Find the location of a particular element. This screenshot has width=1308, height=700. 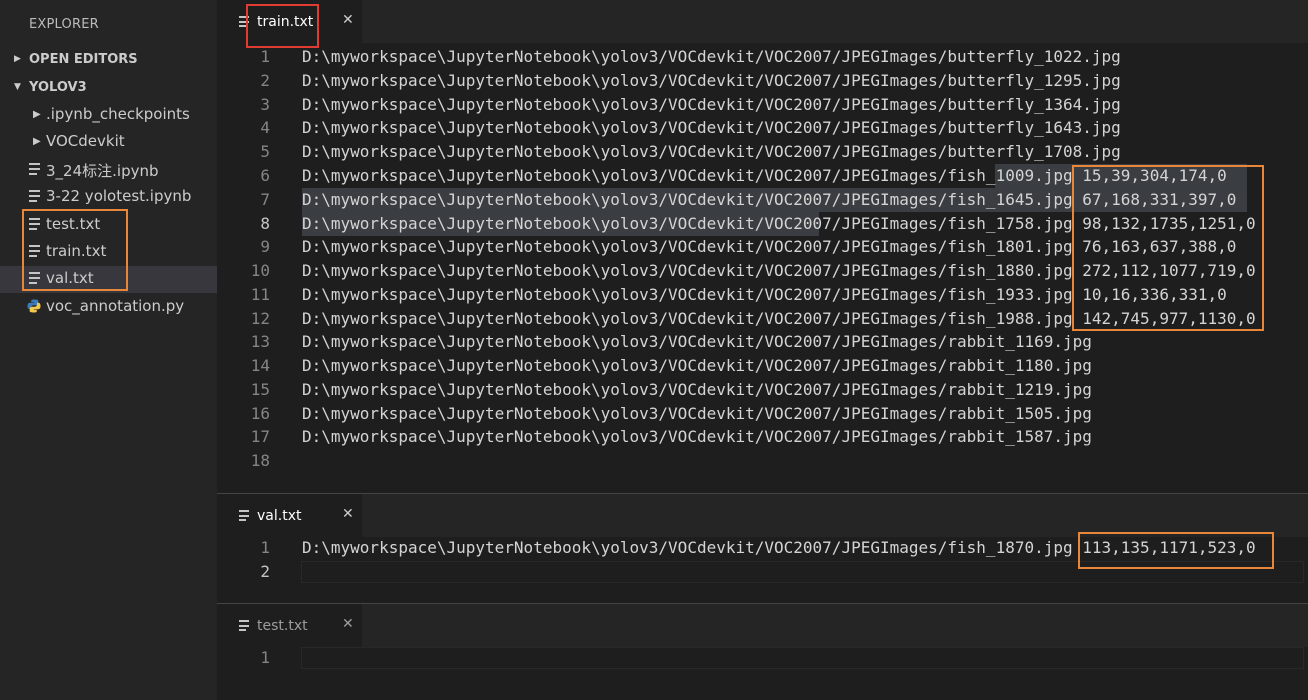

line-number: 7 is located at coordinates (265, 199).